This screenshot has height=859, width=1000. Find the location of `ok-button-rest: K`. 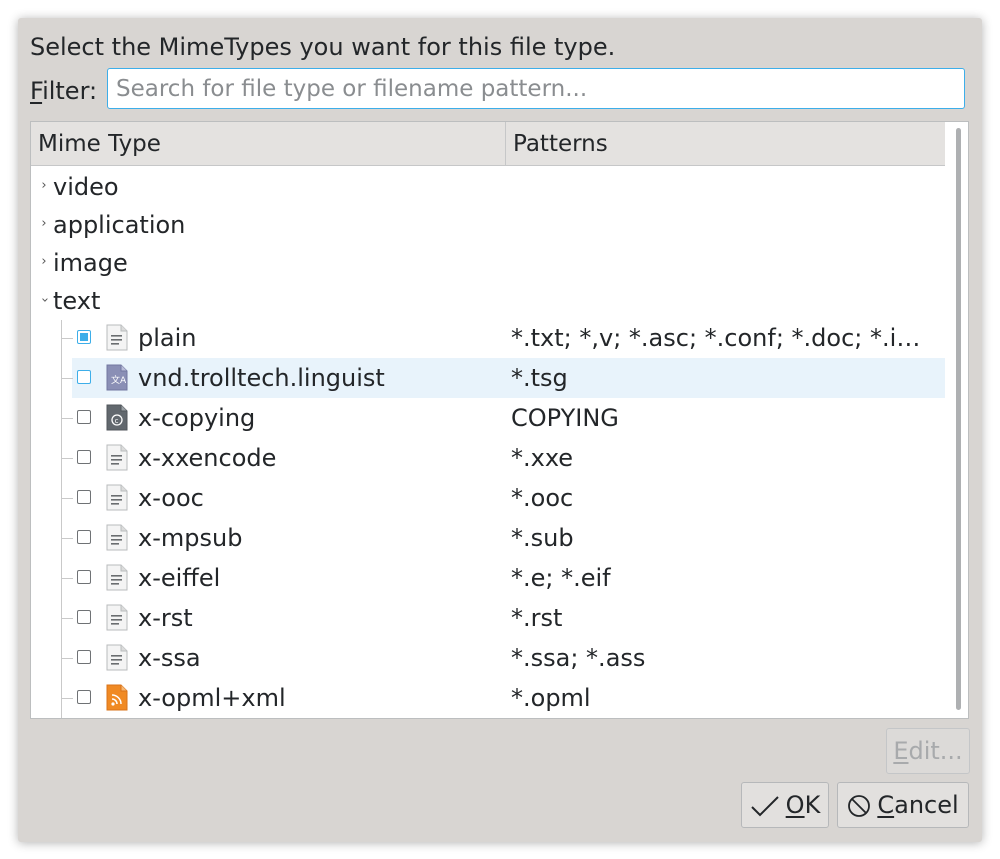

ok-button-rest: K is located at coordinates (812, 805).